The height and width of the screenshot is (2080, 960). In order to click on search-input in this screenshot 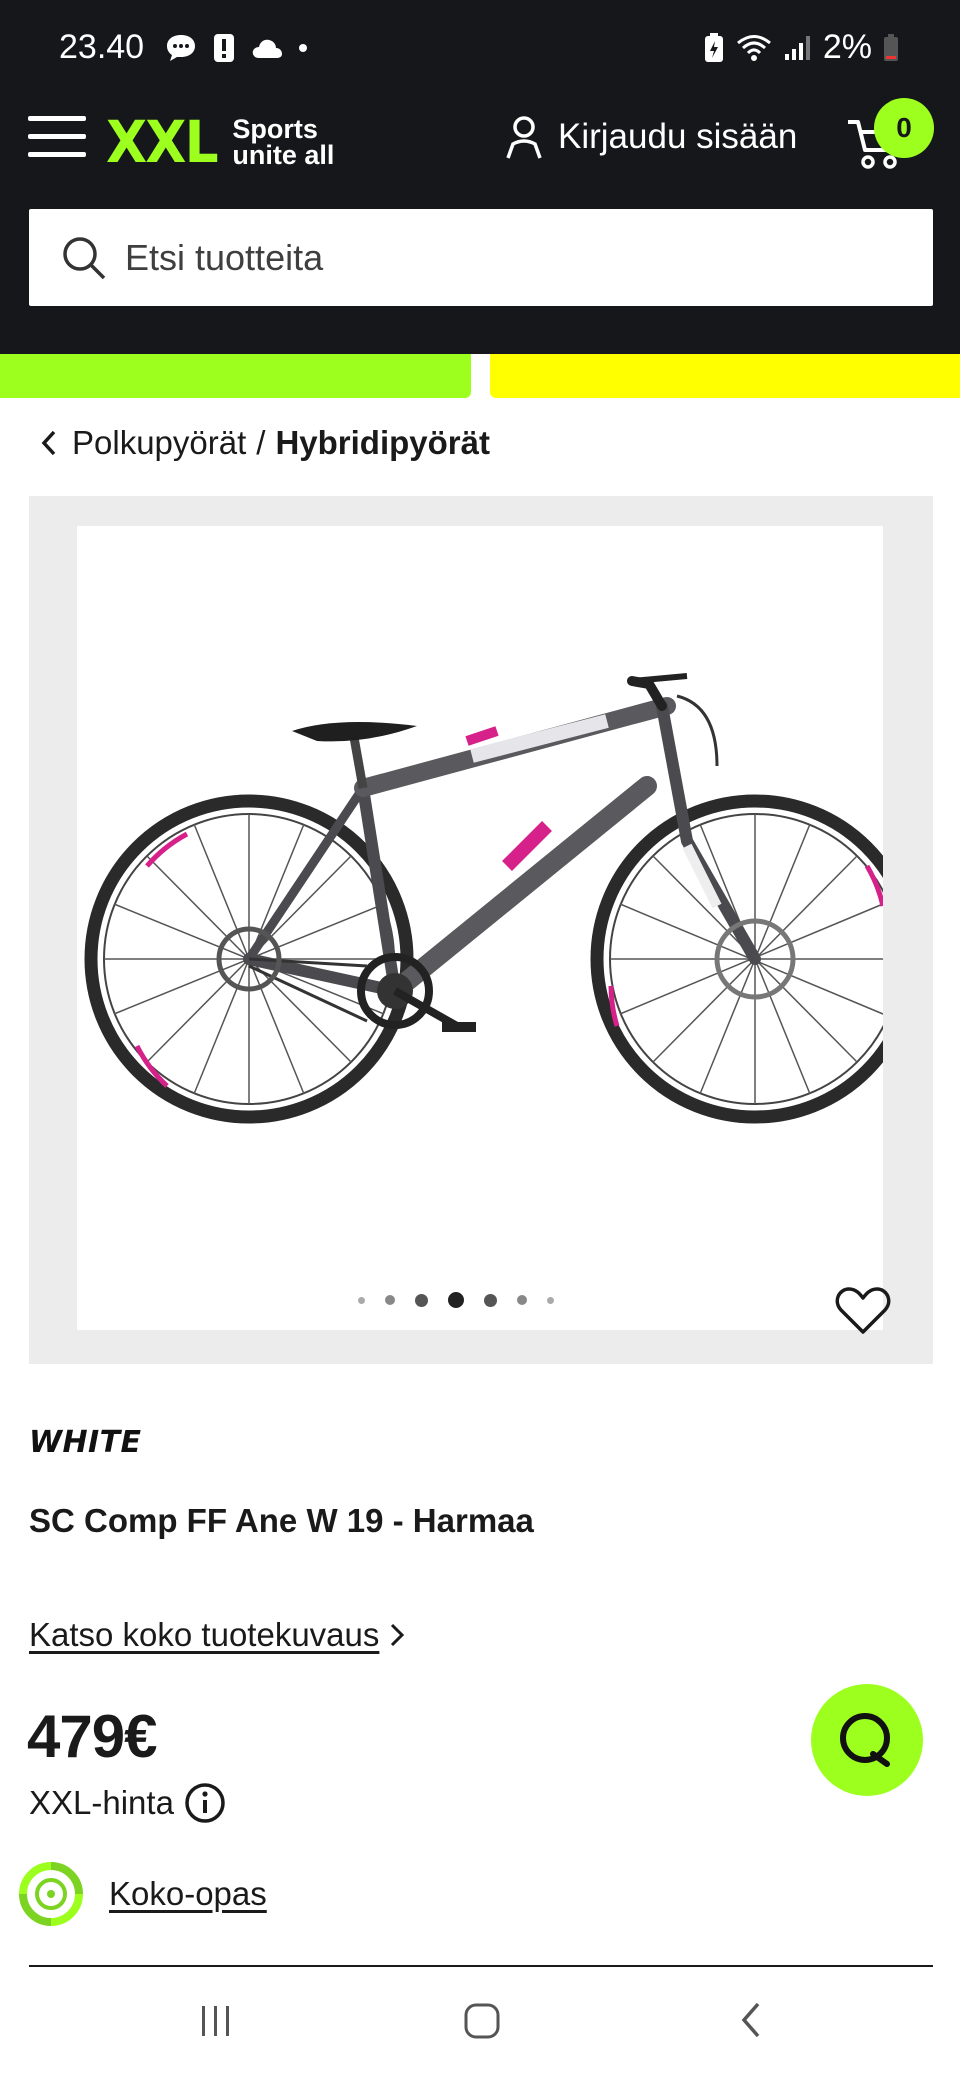, I will do `click(515, 257)`.